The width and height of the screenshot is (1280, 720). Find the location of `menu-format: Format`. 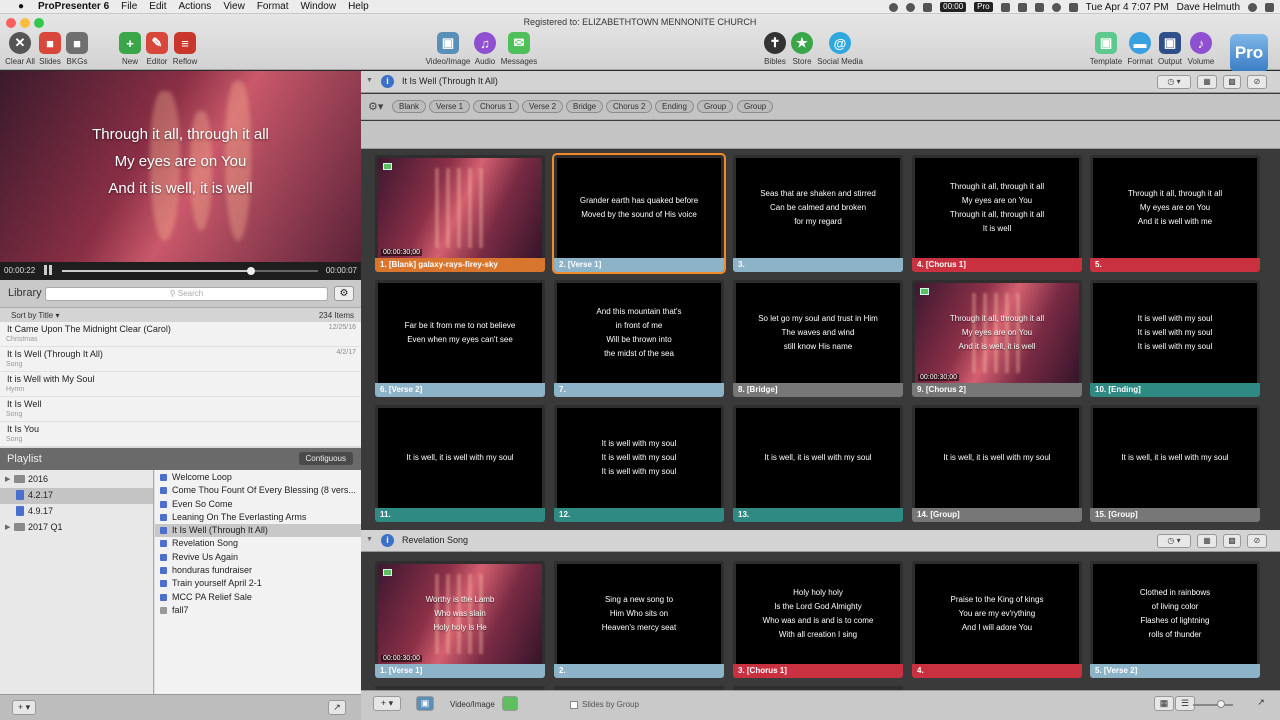

menu-format: Format is located at coordinates (273, 6).